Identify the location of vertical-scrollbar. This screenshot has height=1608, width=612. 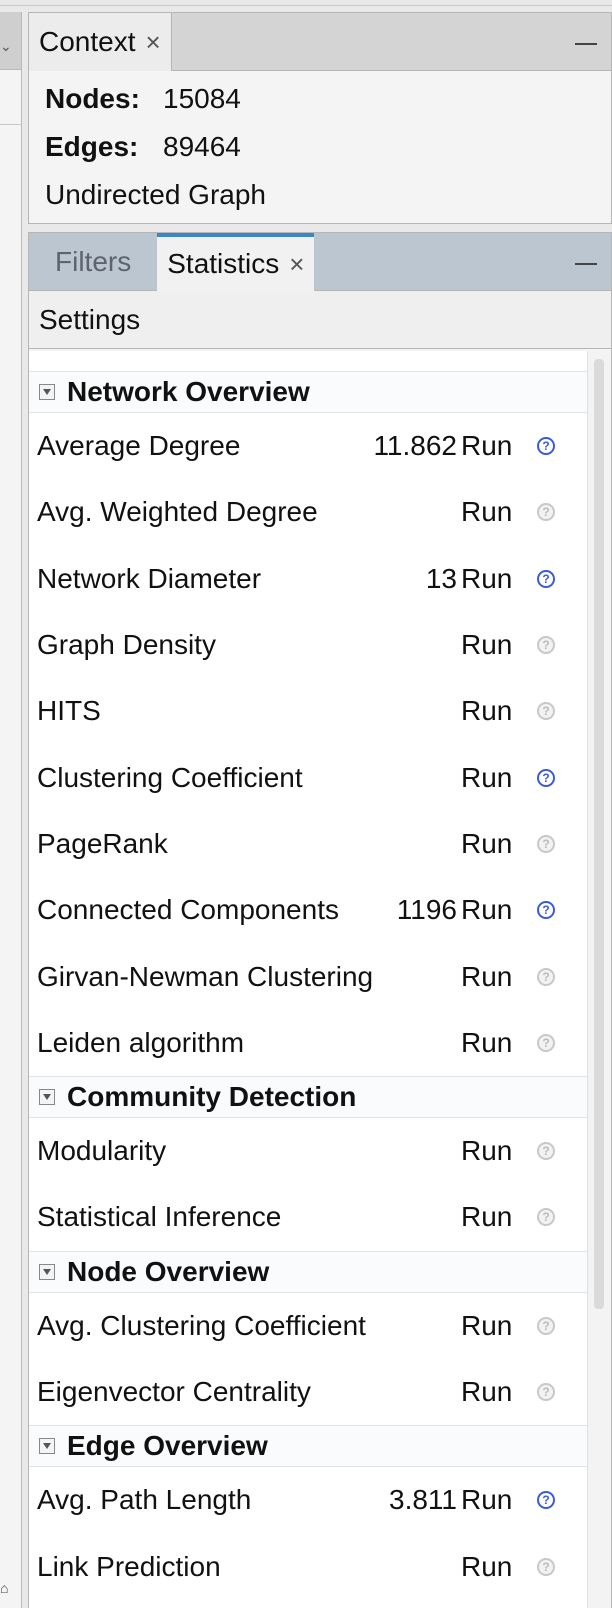
(599, 979).